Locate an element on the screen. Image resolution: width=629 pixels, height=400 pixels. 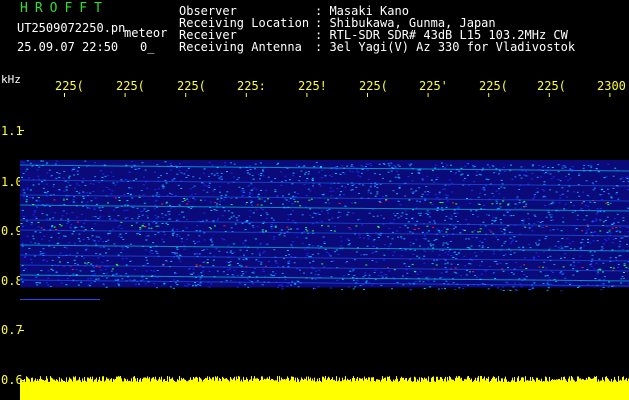
file-name: UT2509072250.pn is located at coordinates (71, 28).